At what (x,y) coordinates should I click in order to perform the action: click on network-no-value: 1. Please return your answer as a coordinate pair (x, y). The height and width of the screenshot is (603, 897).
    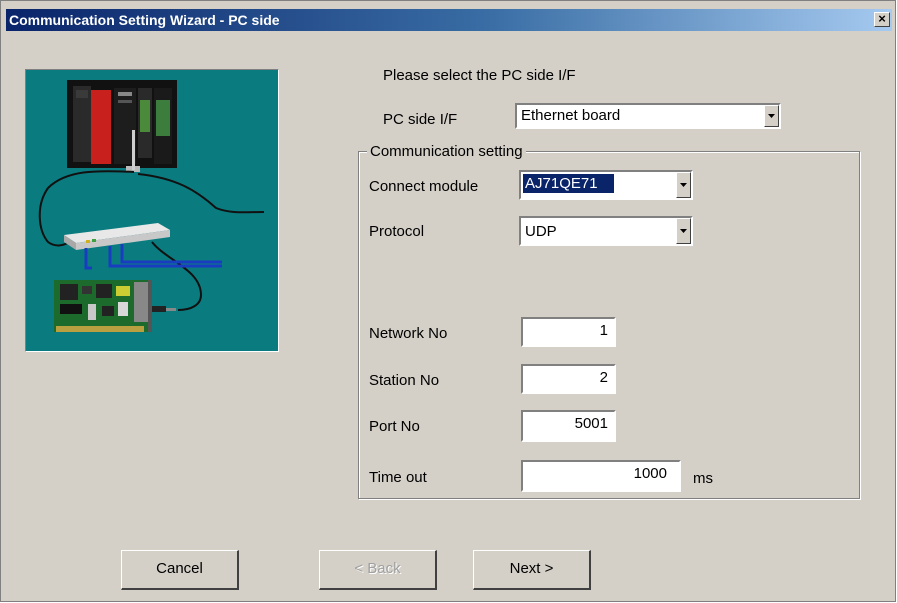
    Looking at the image, I should click on (603, 330).